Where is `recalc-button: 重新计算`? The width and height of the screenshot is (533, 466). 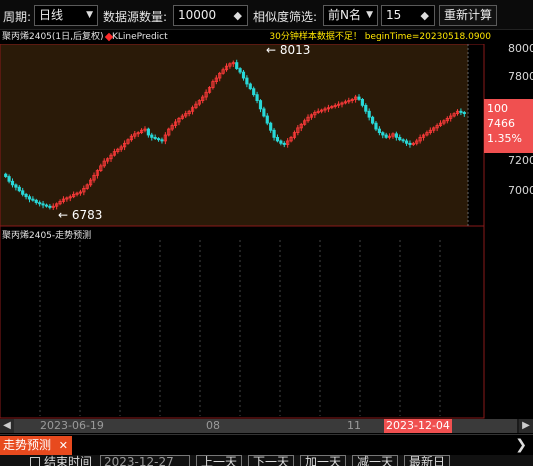
recalc-button: 重新计算 is located at coordinates (468, 15).